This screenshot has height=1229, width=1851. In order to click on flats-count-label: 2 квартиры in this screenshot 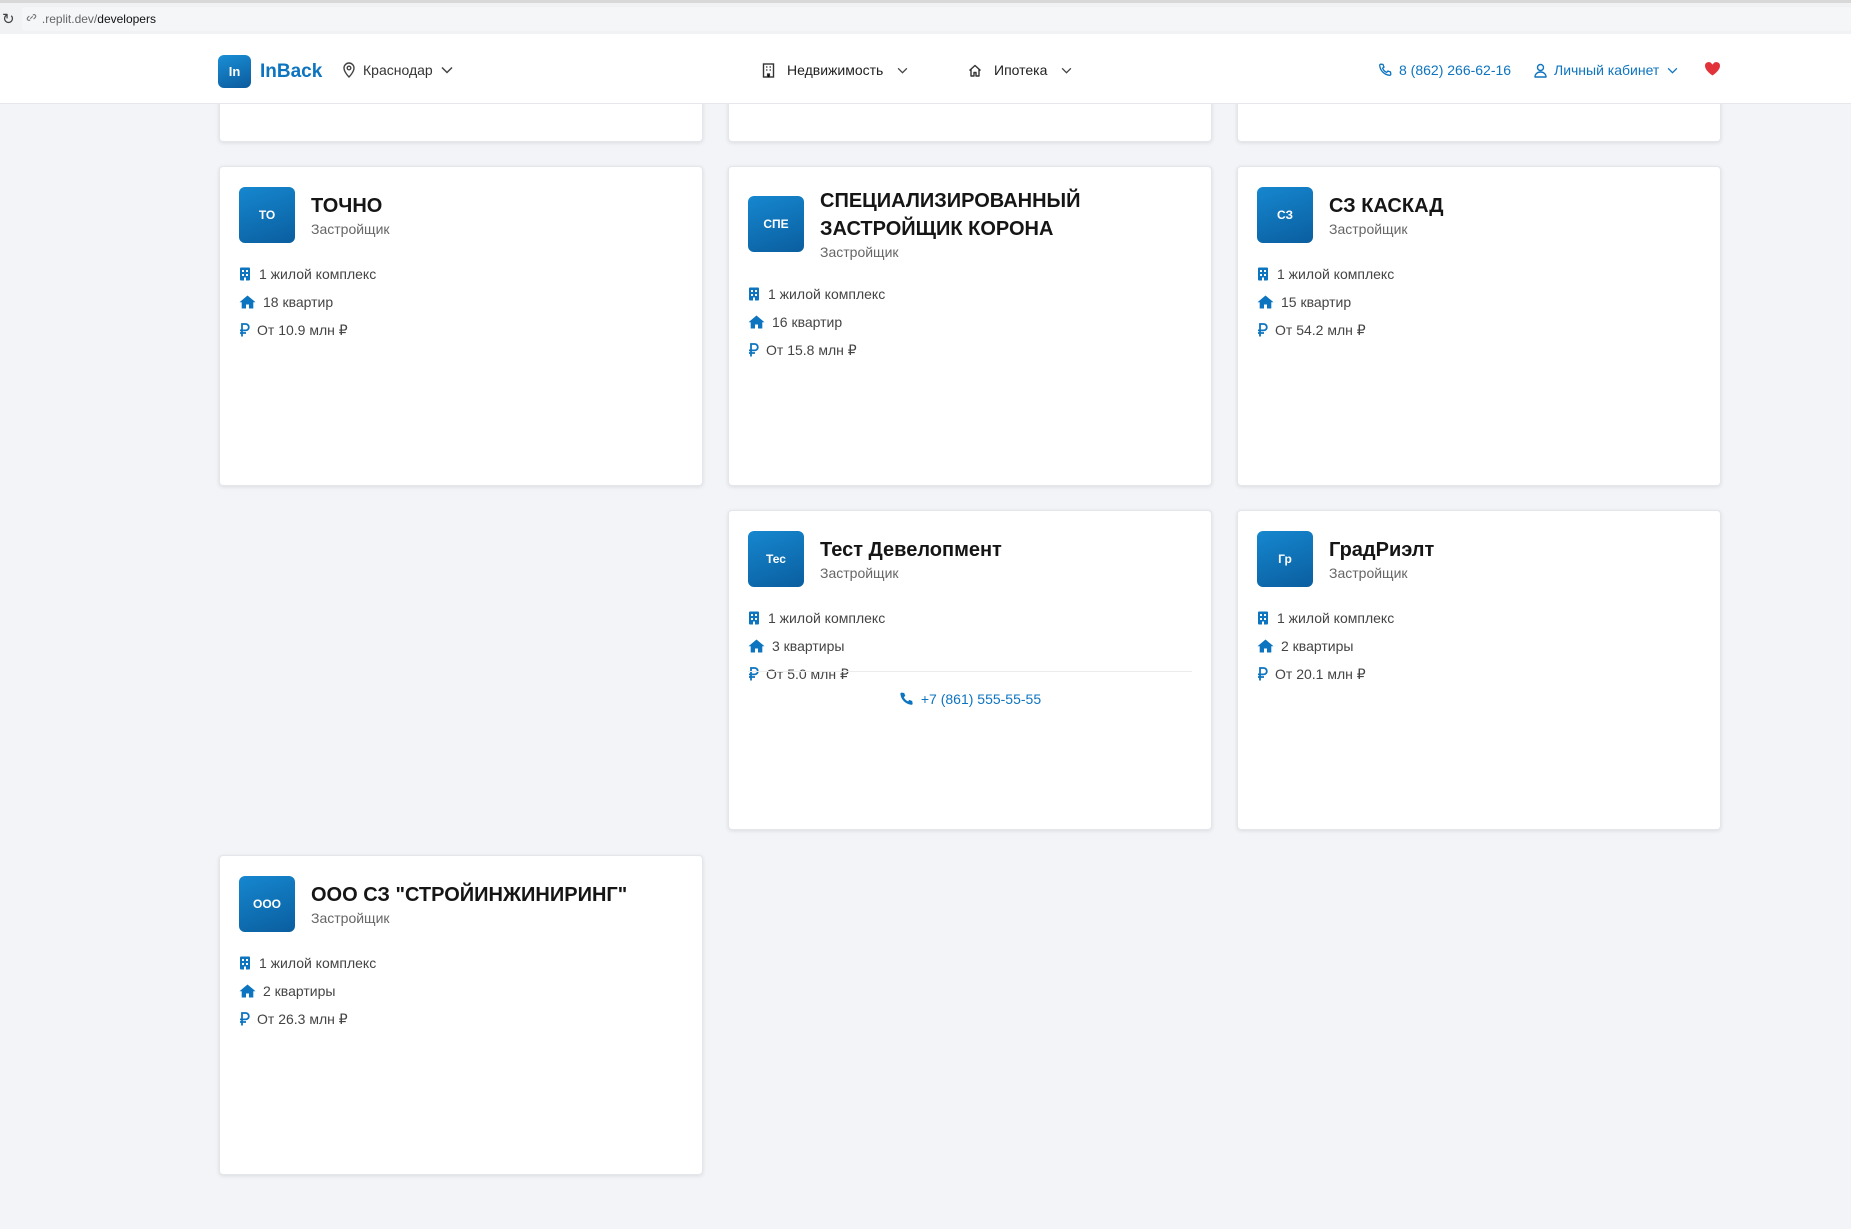, I will do `click(1317, 646)`.